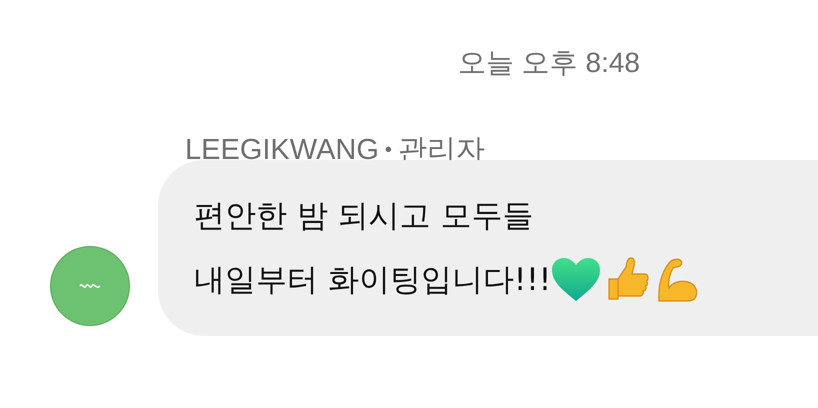  What do you see at coordinates (364, 216) in the screenshot?
I see `message-text: 편안한 밤 되시고 모두들` at bounding box center [364, 216].